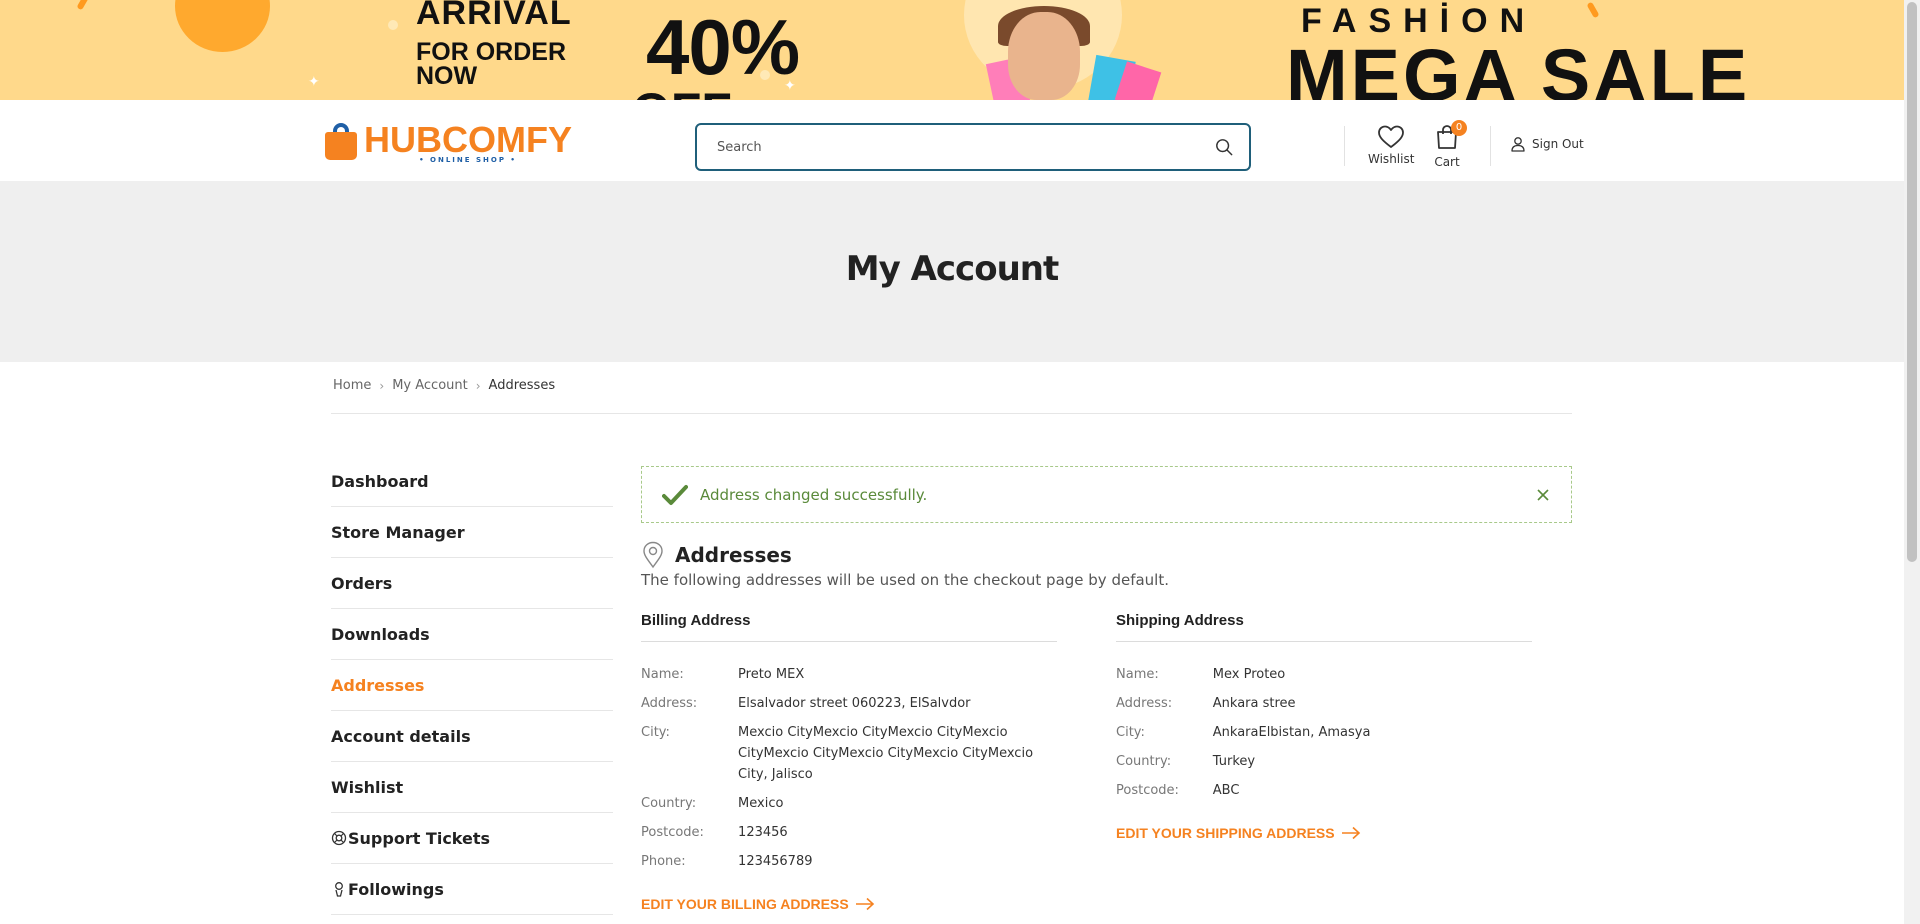 Image resolution: width=1920 pixels, height=924 pixels. I want to click on sparkle-icon: ✦, so click(314, 82).